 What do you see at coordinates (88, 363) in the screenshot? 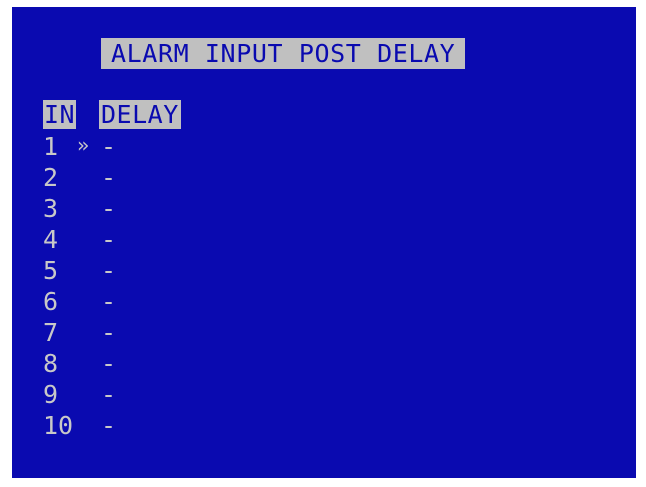
I see `alarm-input-row-8: 8 -` at bounding box center [88, 363].